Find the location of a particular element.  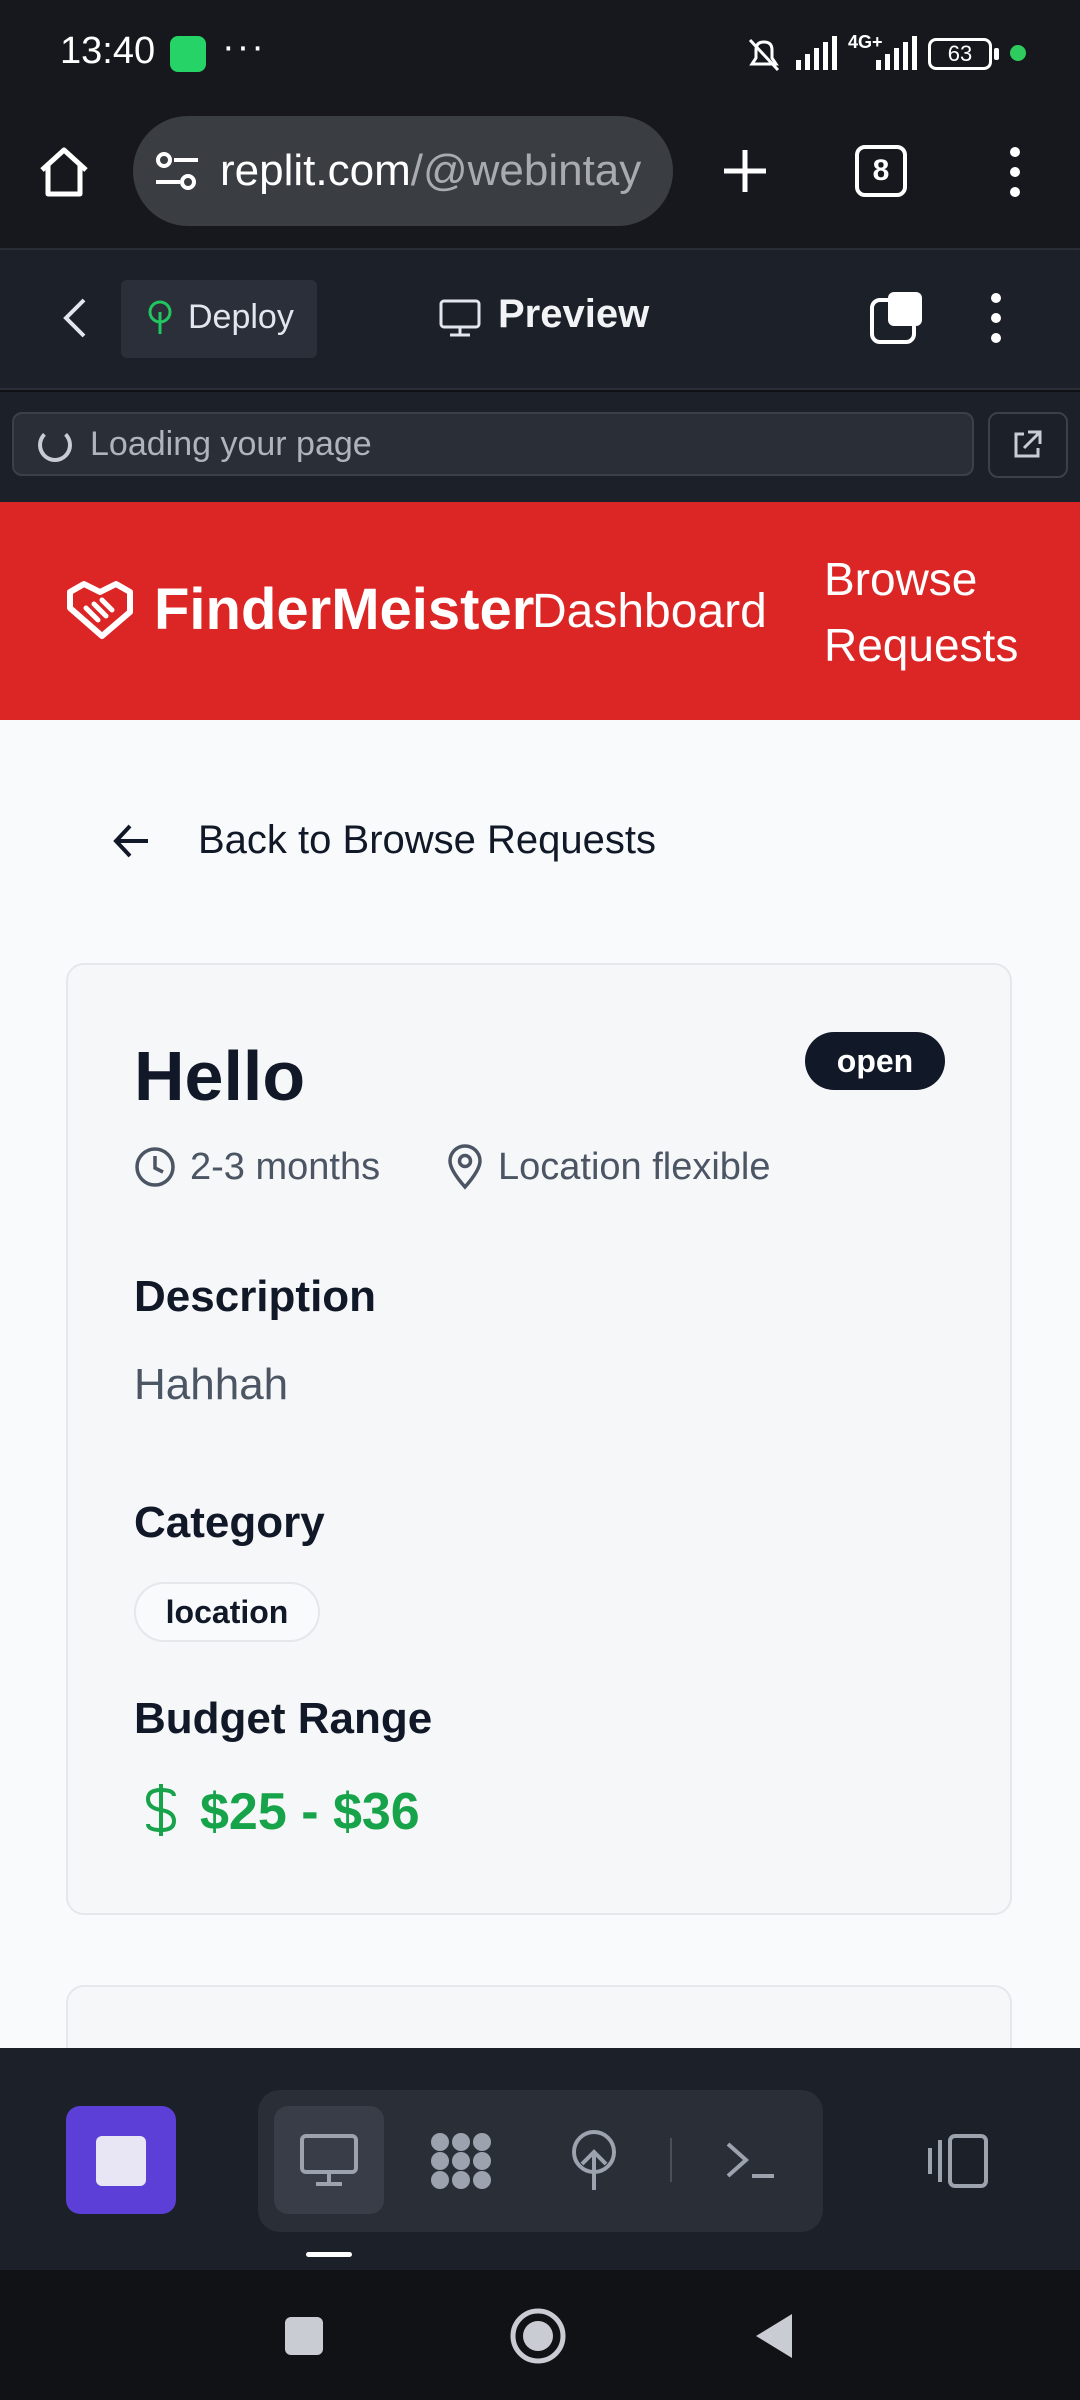

category-heading: Category is located at coordinates (229, 1522).